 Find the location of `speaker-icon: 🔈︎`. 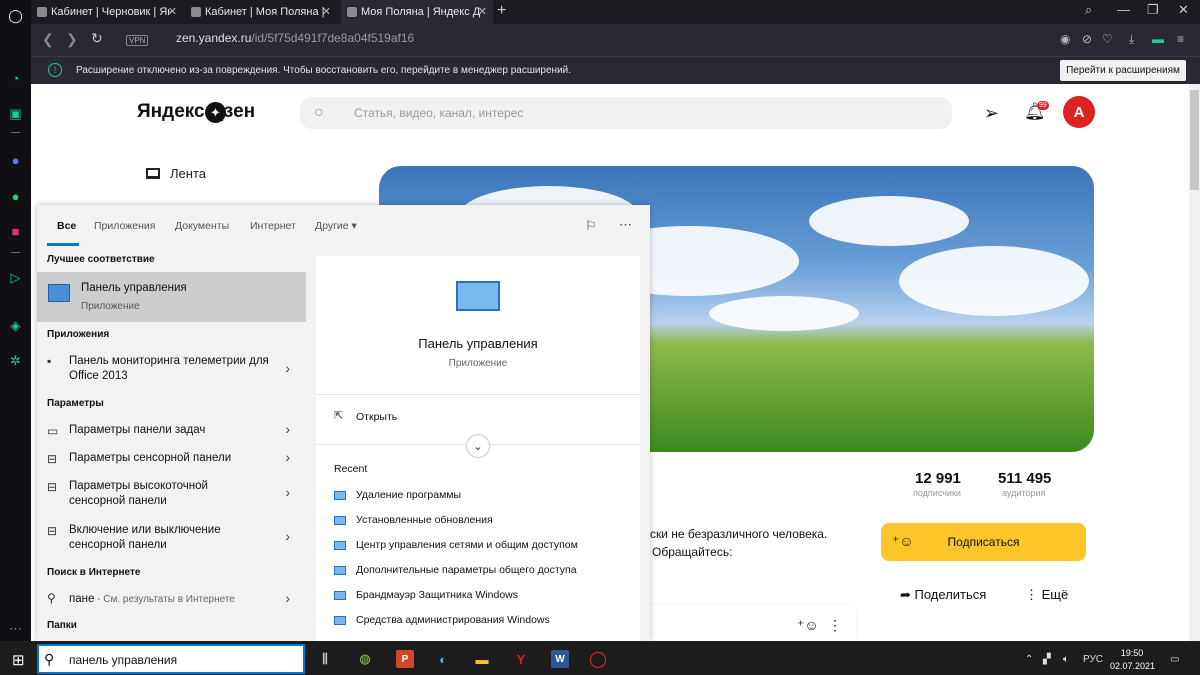

speaker-icon: 🔈︎ is located at coordinates (1066, 659).